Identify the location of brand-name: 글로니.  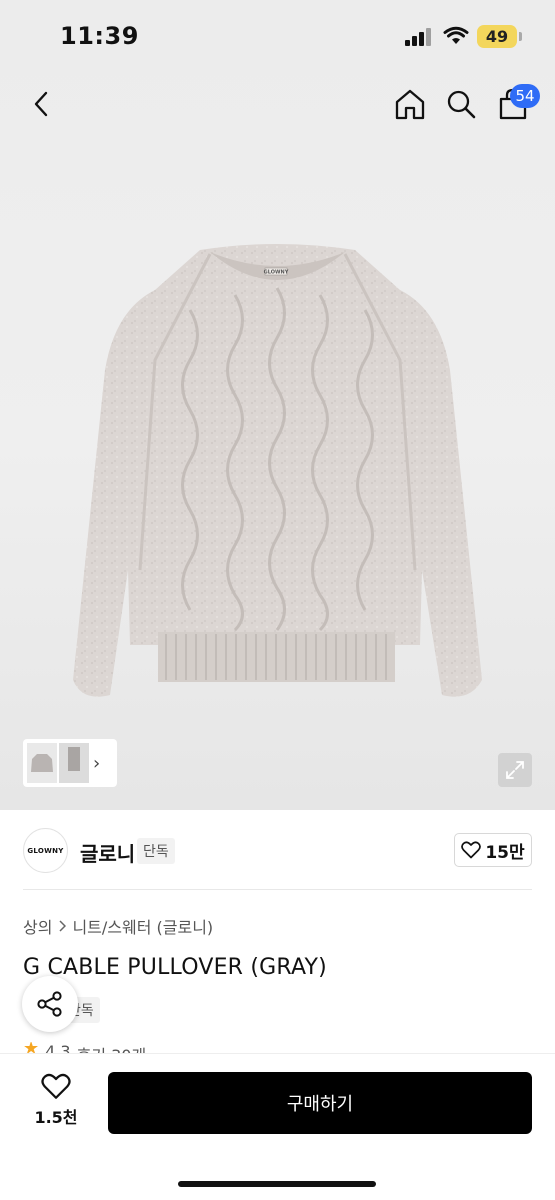
(107, 852).